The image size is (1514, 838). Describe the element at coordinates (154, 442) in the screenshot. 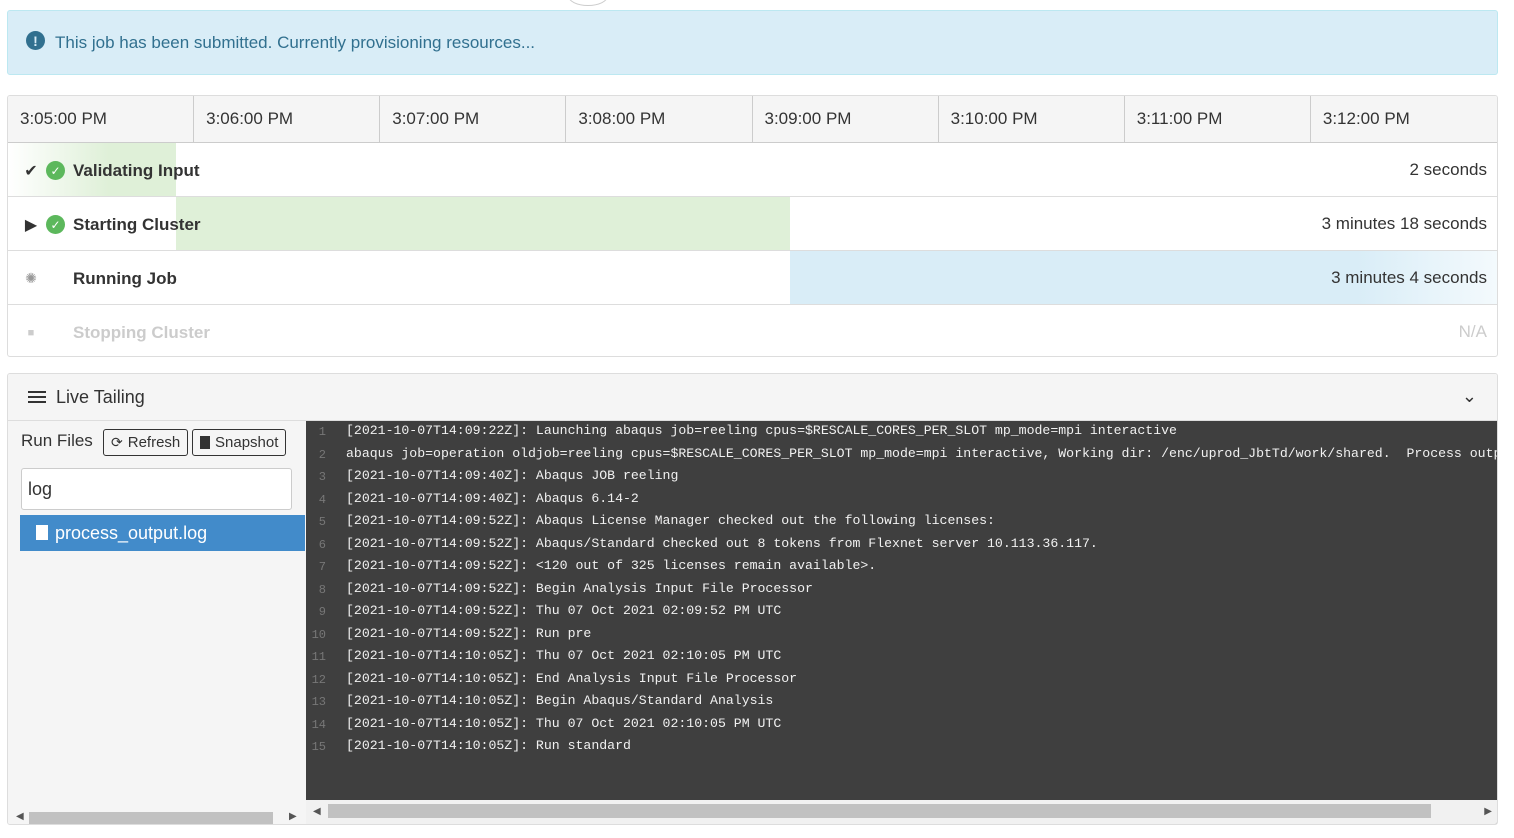

I see `refresh-label: Refresh` at that location.